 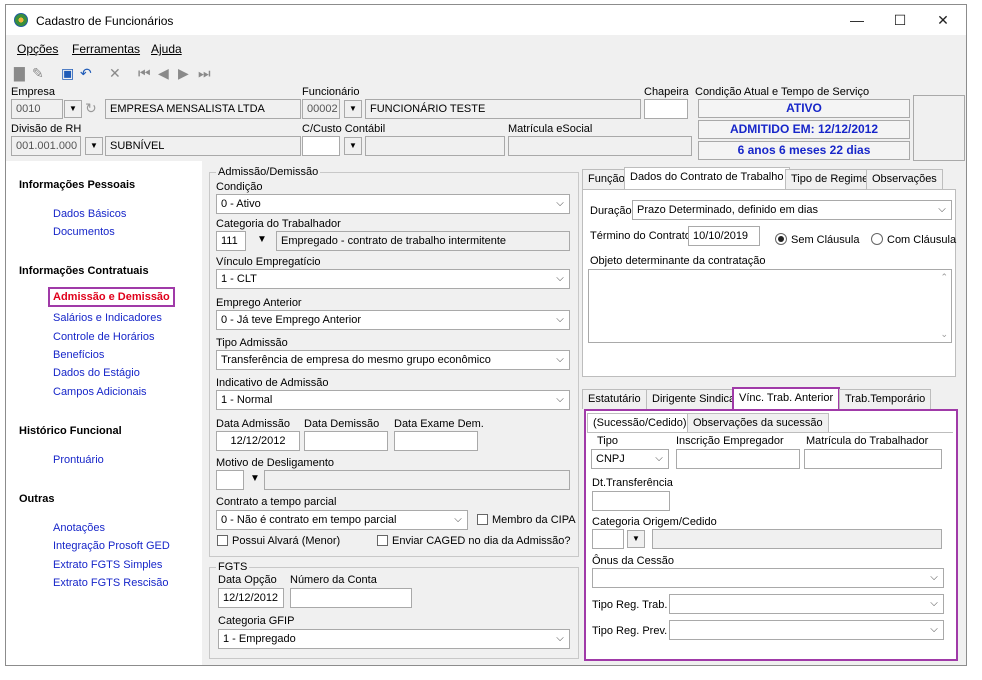 What do you see at coordinates (309, 520) in the screenshot?
I see `parcial-value: 0 - Não é contrato em tempo parcial` at bounding box center [309, 520].